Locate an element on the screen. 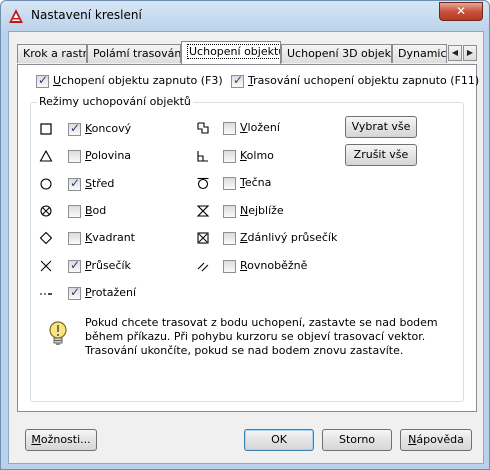 Image resolution: width=490 pixels, height=470 pixels. osnap-on-checkbox is located at coordinates (42, 80).